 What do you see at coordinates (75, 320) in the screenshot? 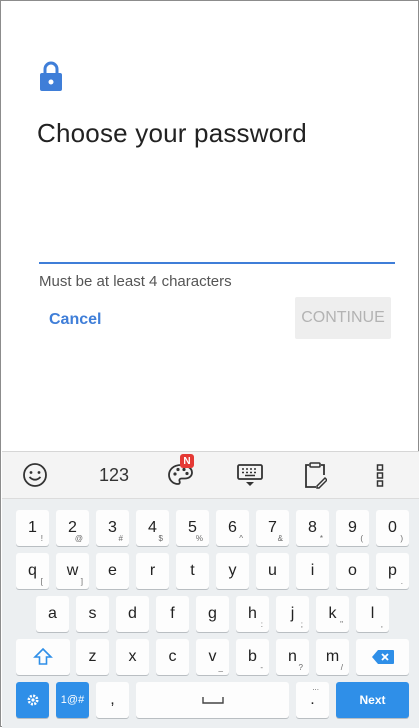
I see `cancel-button: Cancel` at bounding box center [75, 320].